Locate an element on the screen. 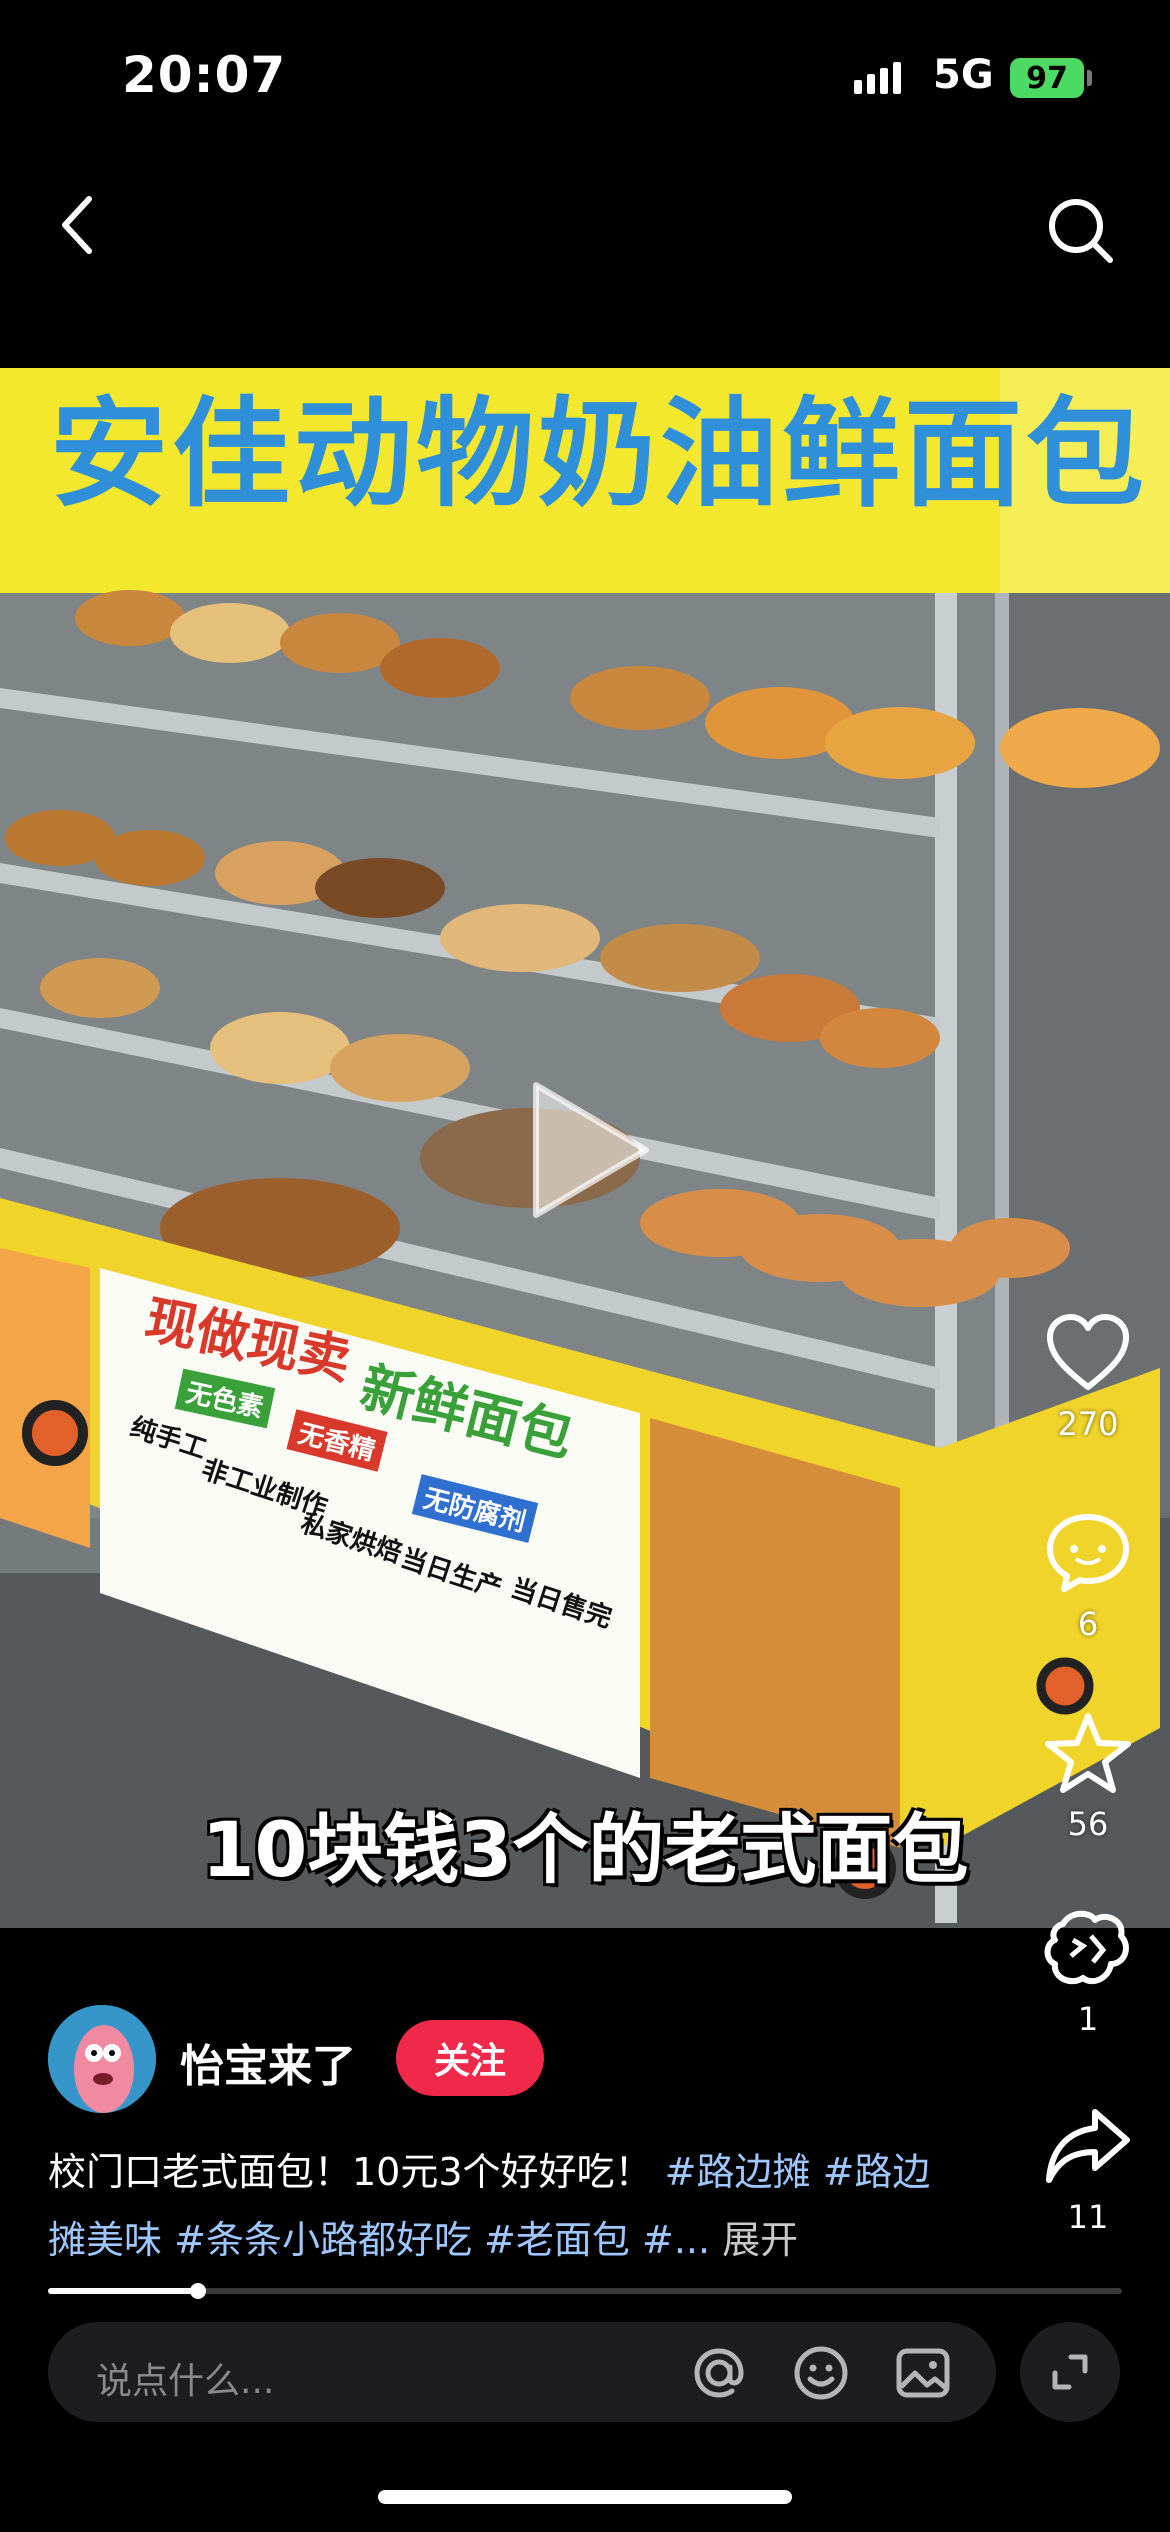 Image resolution: width=1170 pixels, height=2532 pixels. comment-button: 6 is located at coordinates (1088, 1574).